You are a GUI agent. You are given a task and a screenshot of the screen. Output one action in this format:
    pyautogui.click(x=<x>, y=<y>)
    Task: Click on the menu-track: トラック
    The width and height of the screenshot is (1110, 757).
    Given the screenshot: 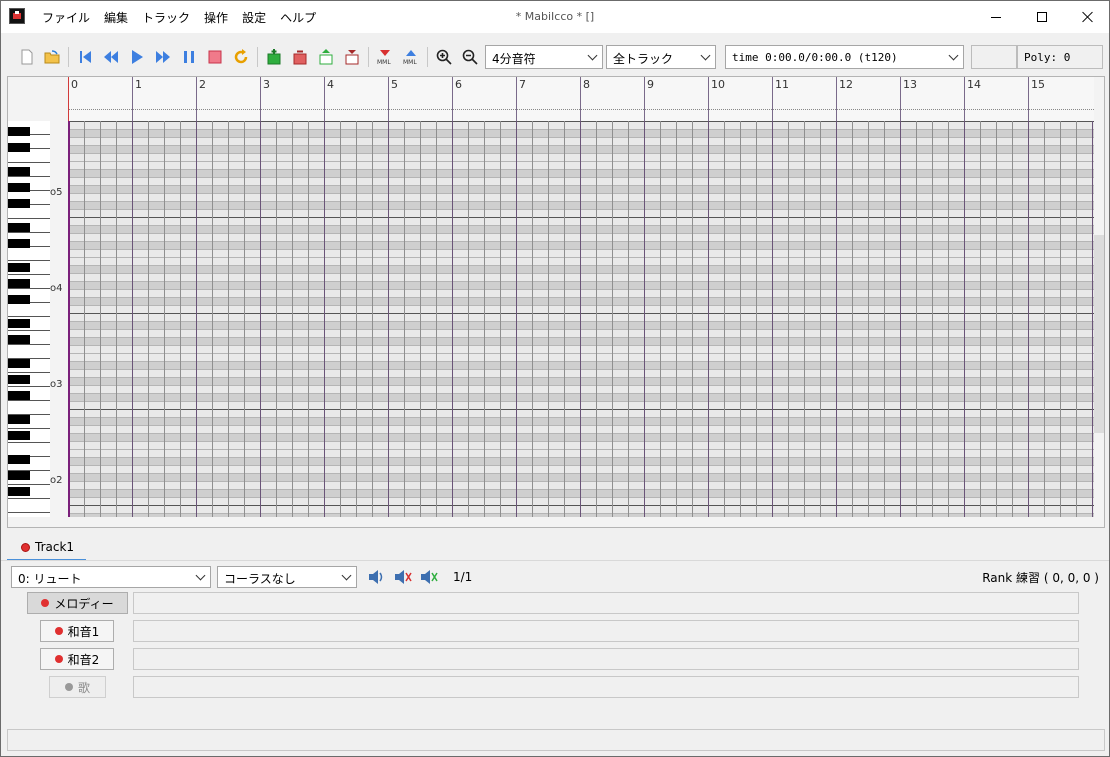 What is the action you would take?
    pyautogui.click(x=166, y=17)
    